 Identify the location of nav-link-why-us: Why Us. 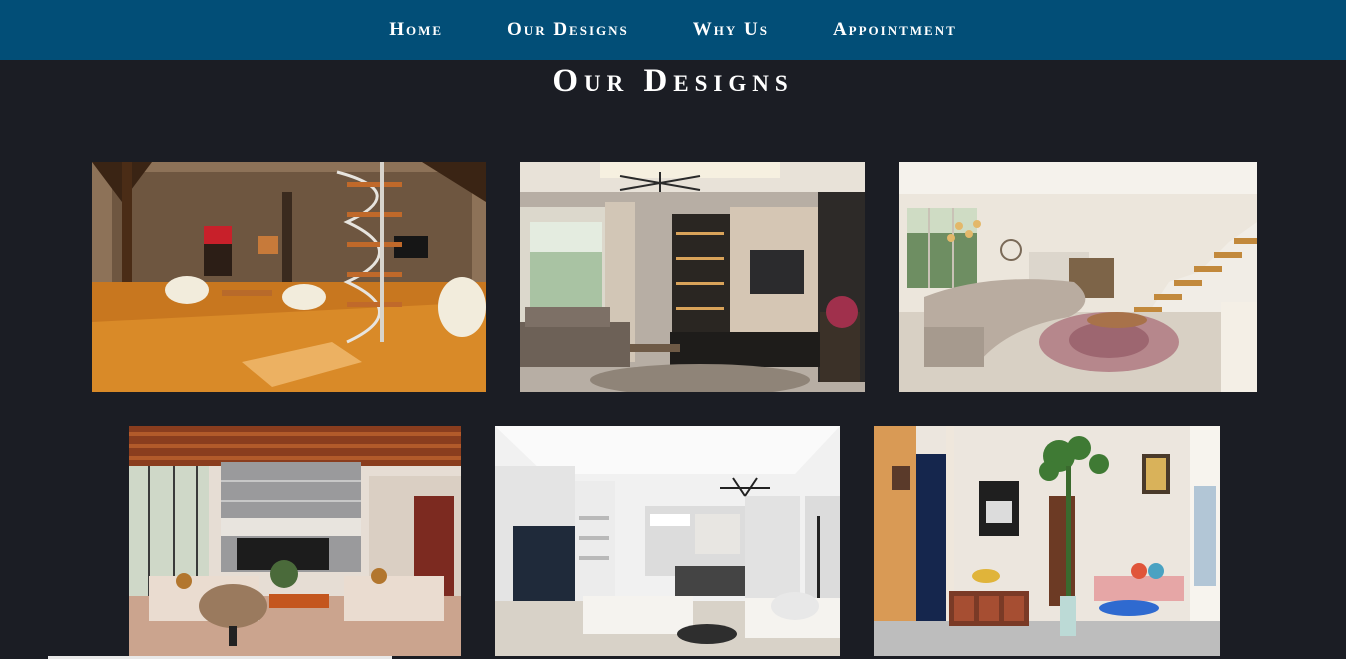
(731, 30).